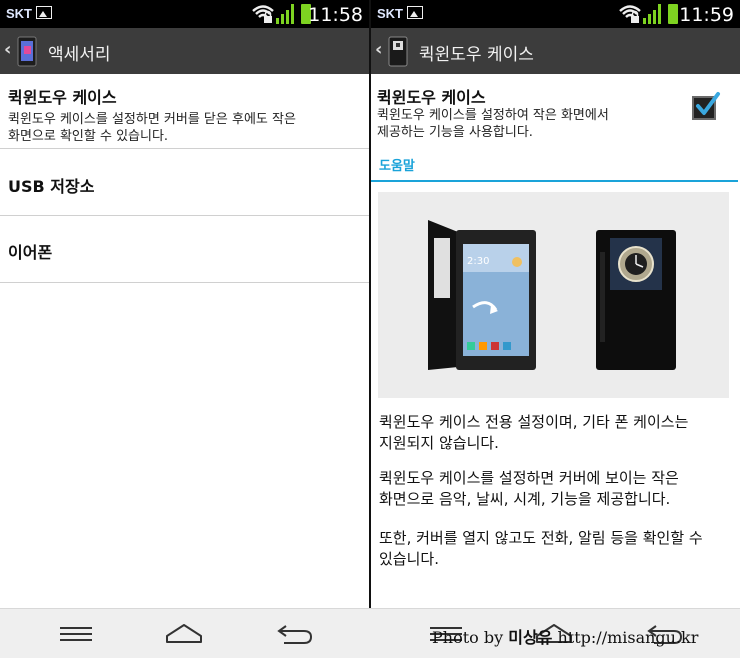 This screenshot has height=658, width=740. I want to click on subtitle-line: 화면으로 확인할 수 있습니다., so click(88, 136).